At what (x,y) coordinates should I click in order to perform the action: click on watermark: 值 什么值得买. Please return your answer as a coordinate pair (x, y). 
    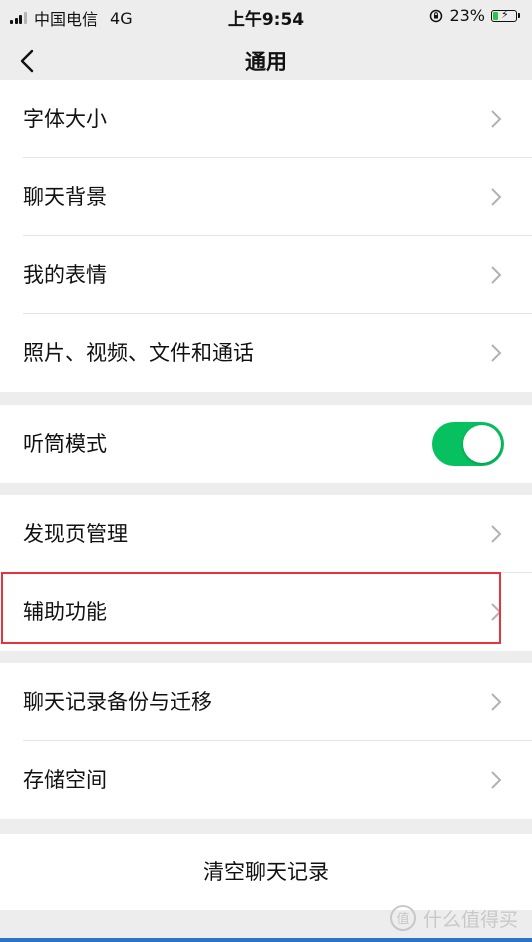
    Looking at the image, I should click on (453, 918).